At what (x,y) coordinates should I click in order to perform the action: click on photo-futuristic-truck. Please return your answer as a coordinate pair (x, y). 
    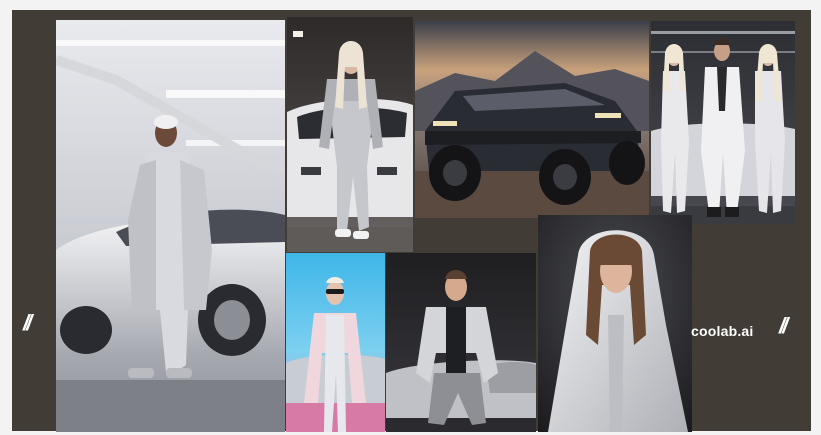
    Looking at the image, I should click on (532, 119).